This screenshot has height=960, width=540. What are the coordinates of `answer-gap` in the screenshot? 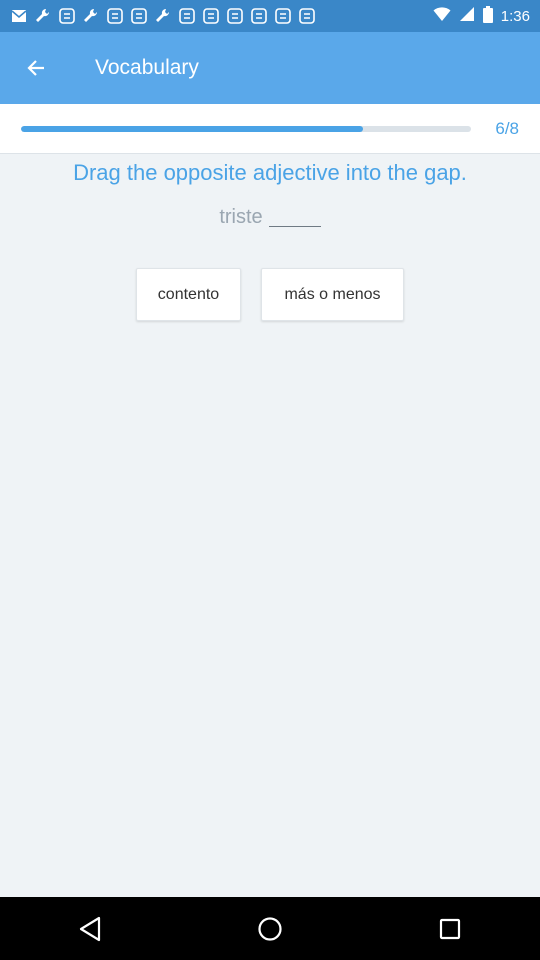 It's located at (294, 226).